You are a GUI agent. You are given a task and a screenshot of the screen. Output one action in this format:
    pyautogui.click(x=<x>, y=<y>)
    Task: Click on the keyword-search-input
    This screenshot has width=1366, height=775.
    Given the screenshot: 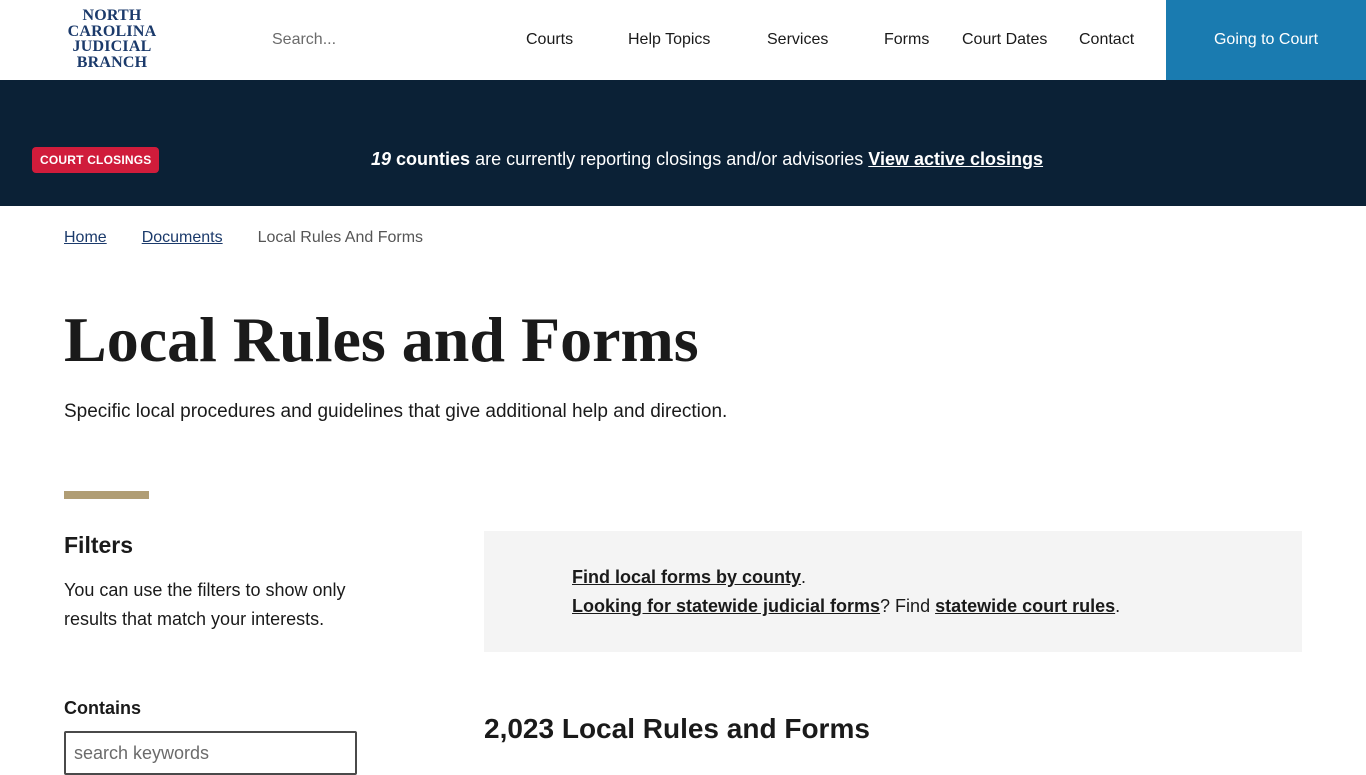 What is the action you would take?
    pyautogui.click(x=210, y=753)
    